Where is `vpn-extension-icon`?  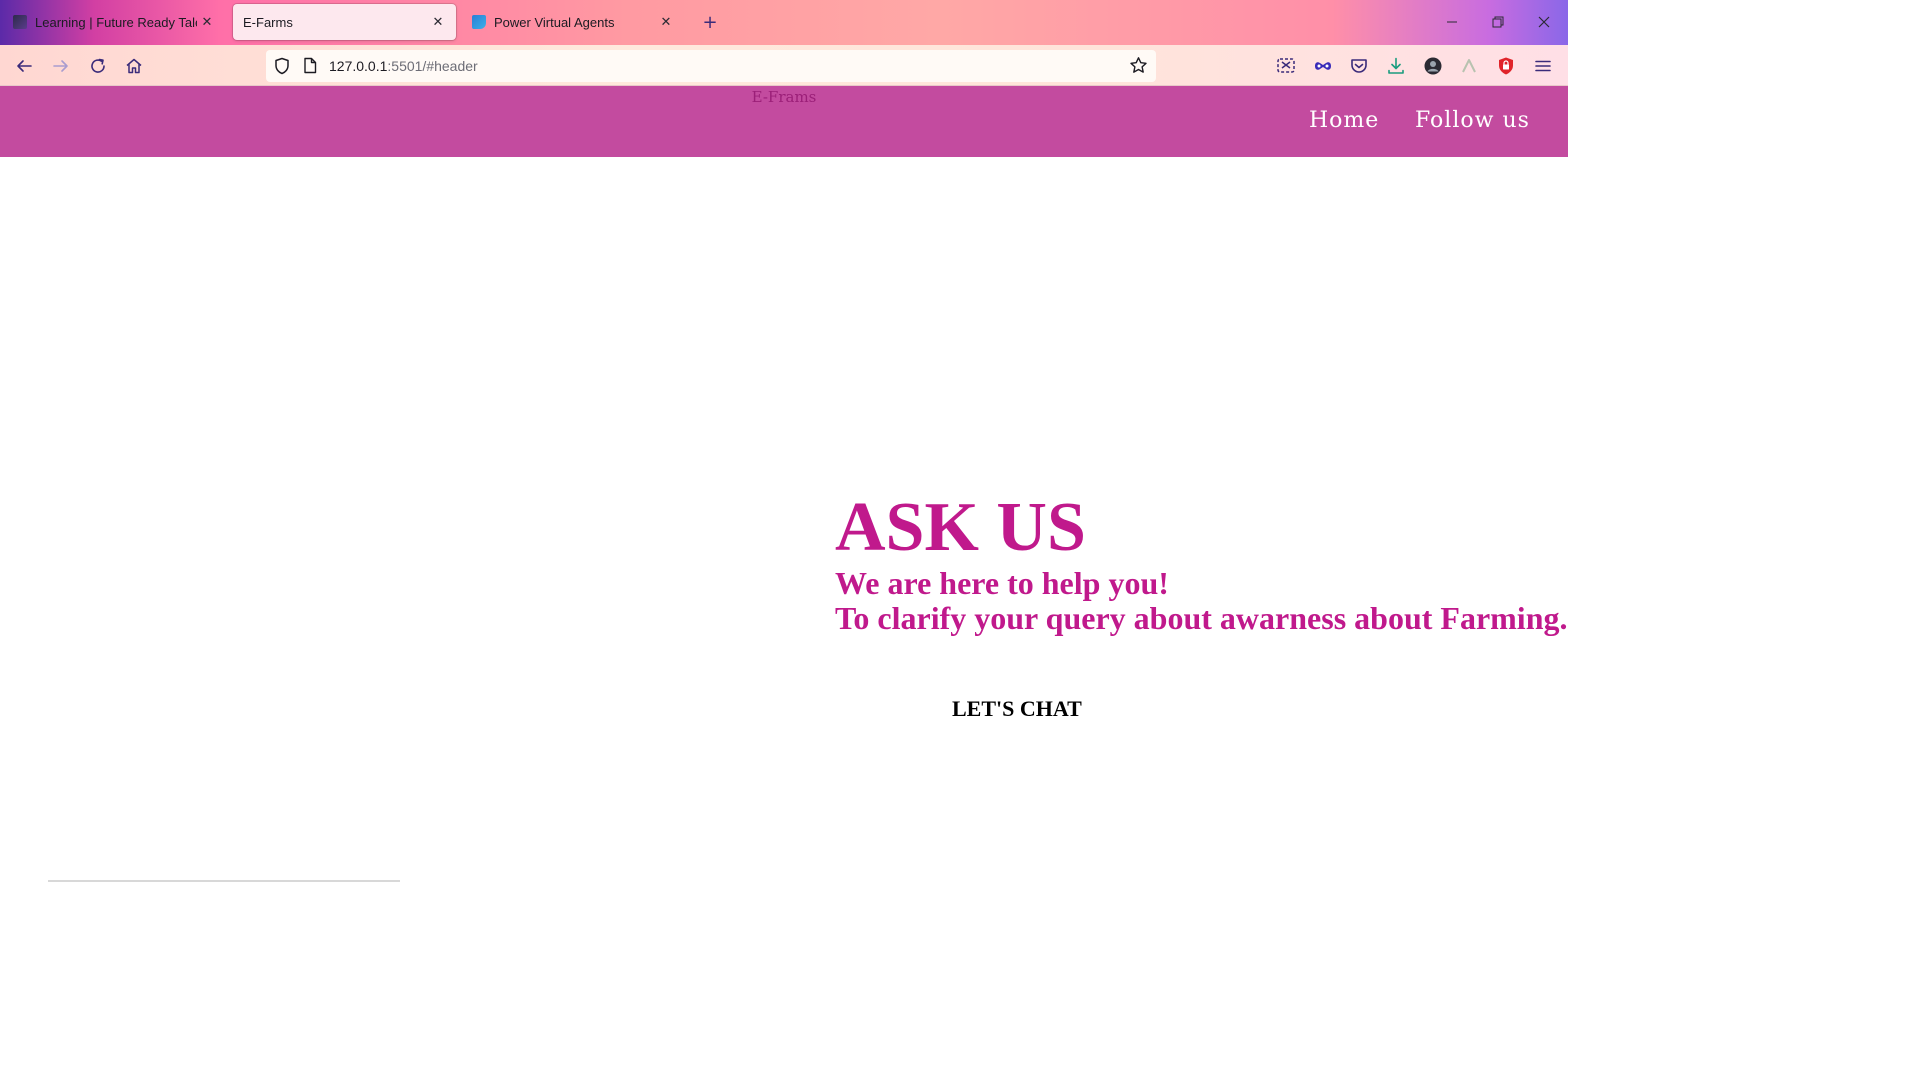 vpn-extension-icon is located at coordinates (1469, 66).